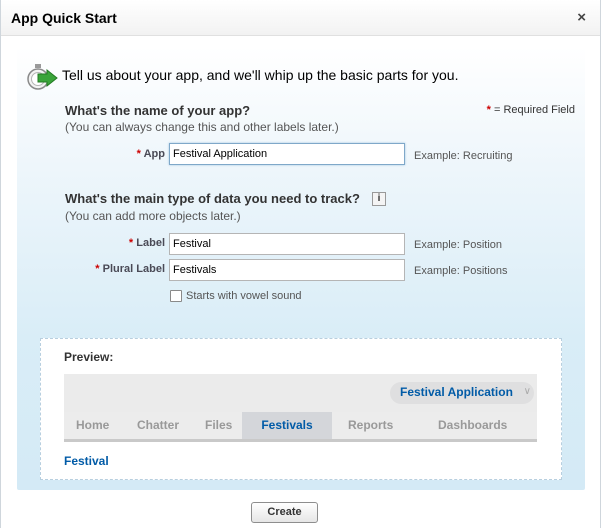  I want to click on app-example: Example: Recruiting, so click(463, 156).